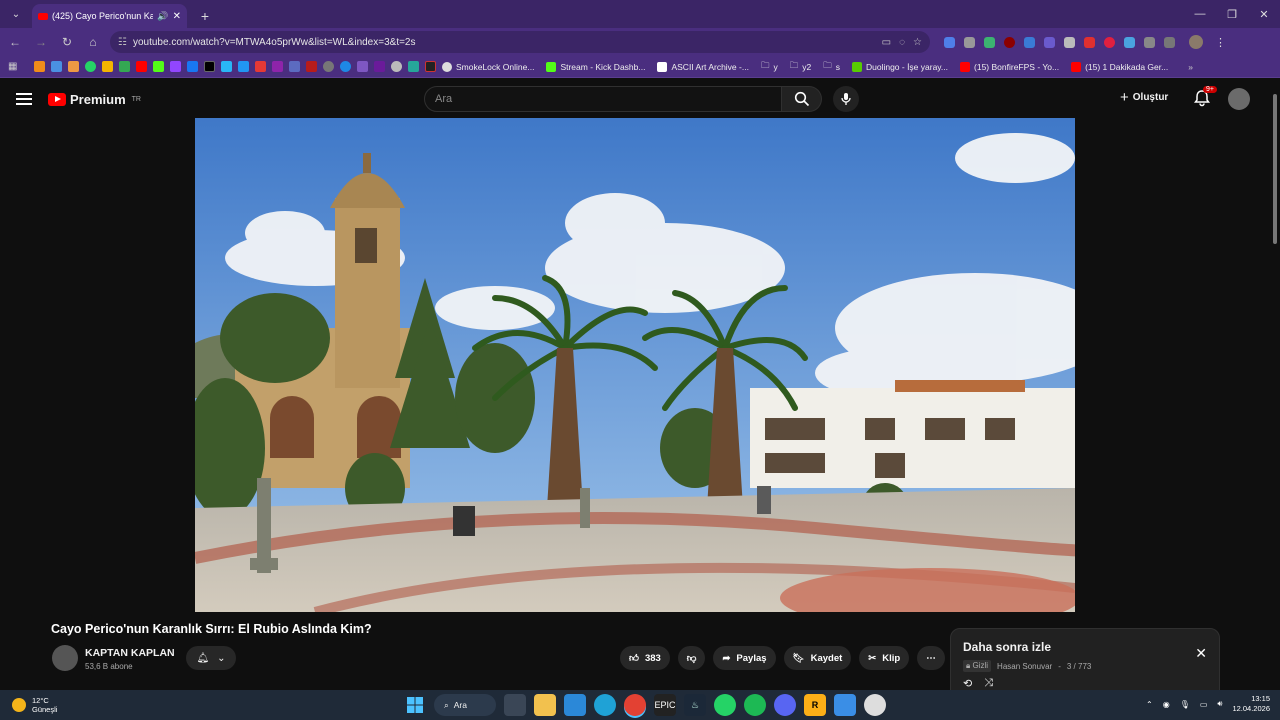  I want to click on bookmark-purple-icon, so click(277, 66).